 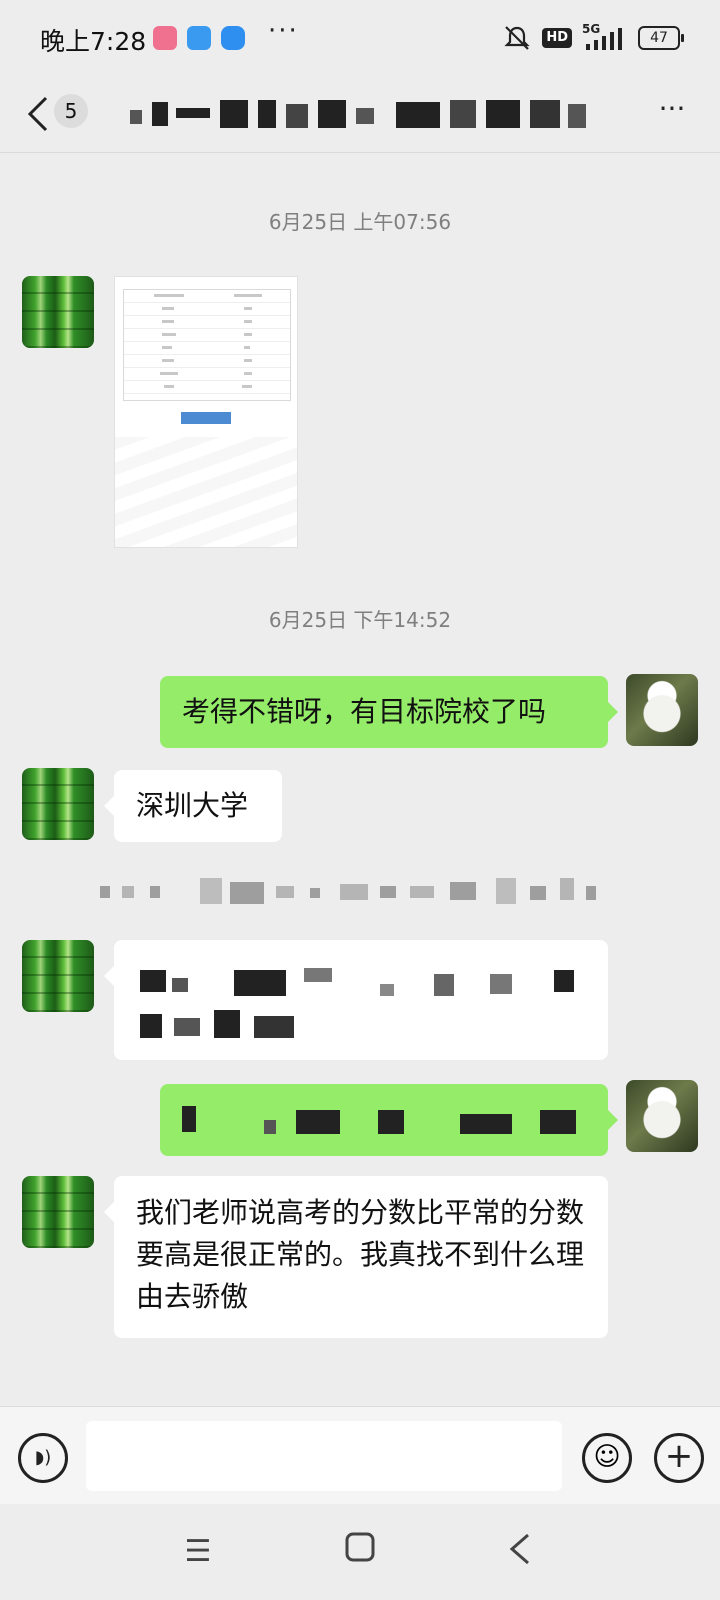 I want to click on more-functions-button: +, so click(x=679, y=1458).